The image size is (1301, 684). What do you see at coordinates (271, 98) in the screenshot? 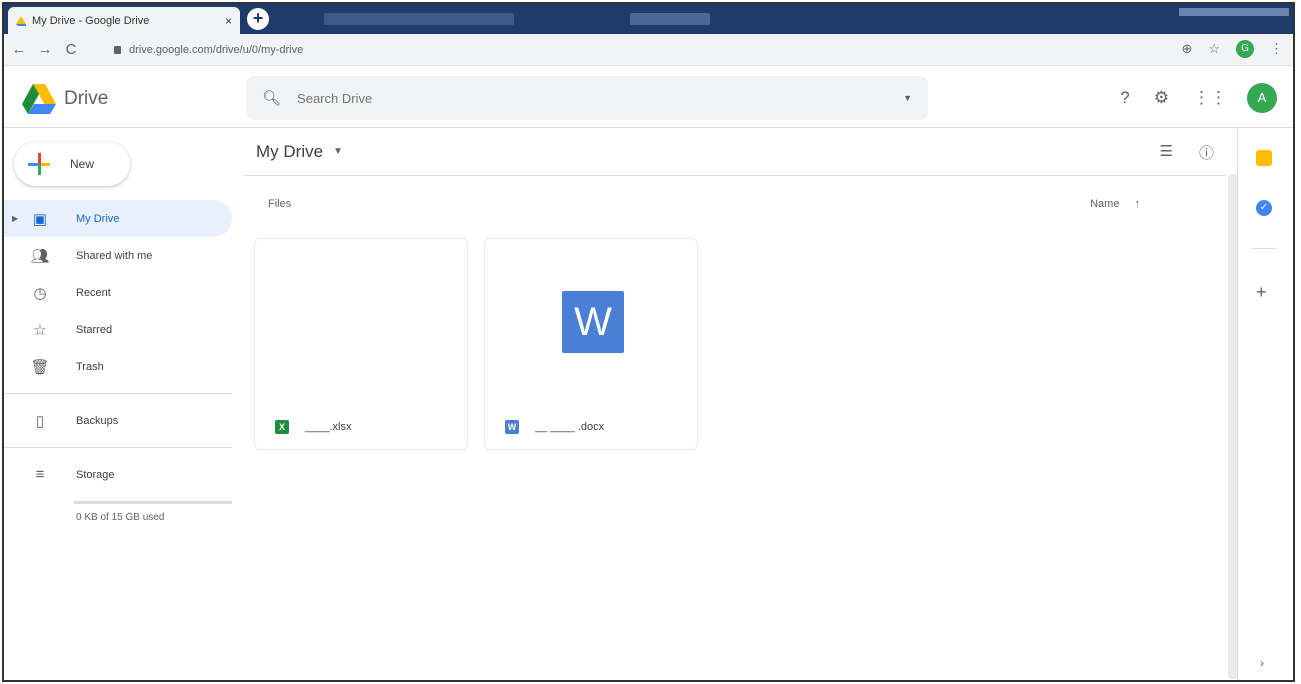
I see `search-icon: 🔍︎` at bounding box center [271, 98].